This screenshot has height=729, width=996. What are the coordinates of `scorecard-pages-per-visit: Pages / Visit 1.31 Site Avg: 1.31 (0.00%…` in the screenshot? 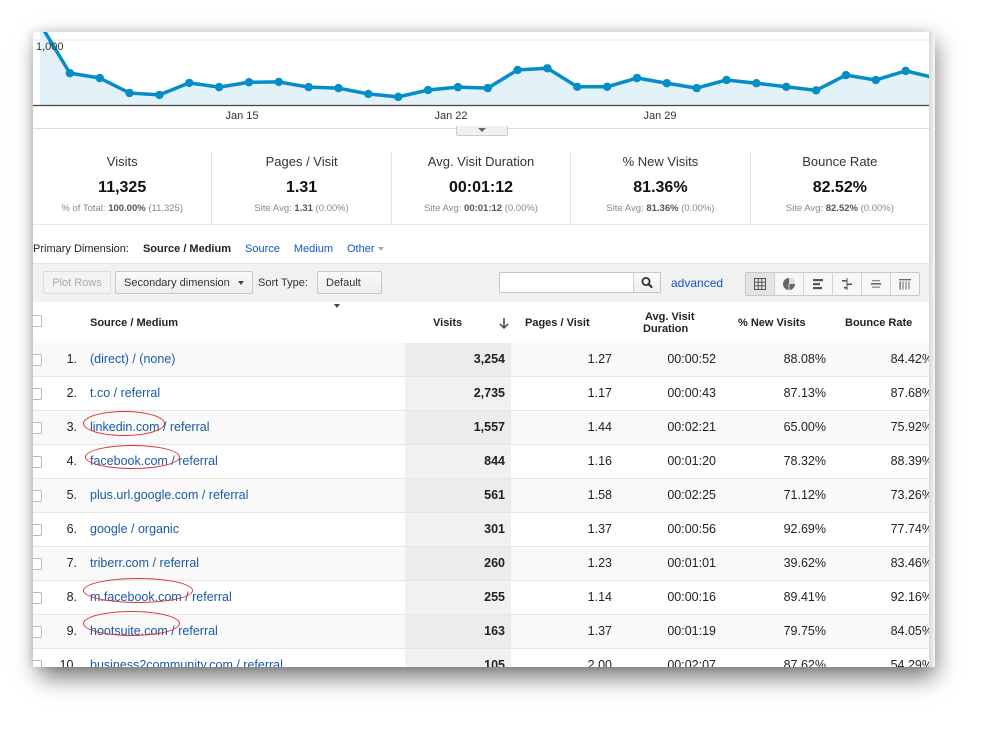 It's located at (302, 188).